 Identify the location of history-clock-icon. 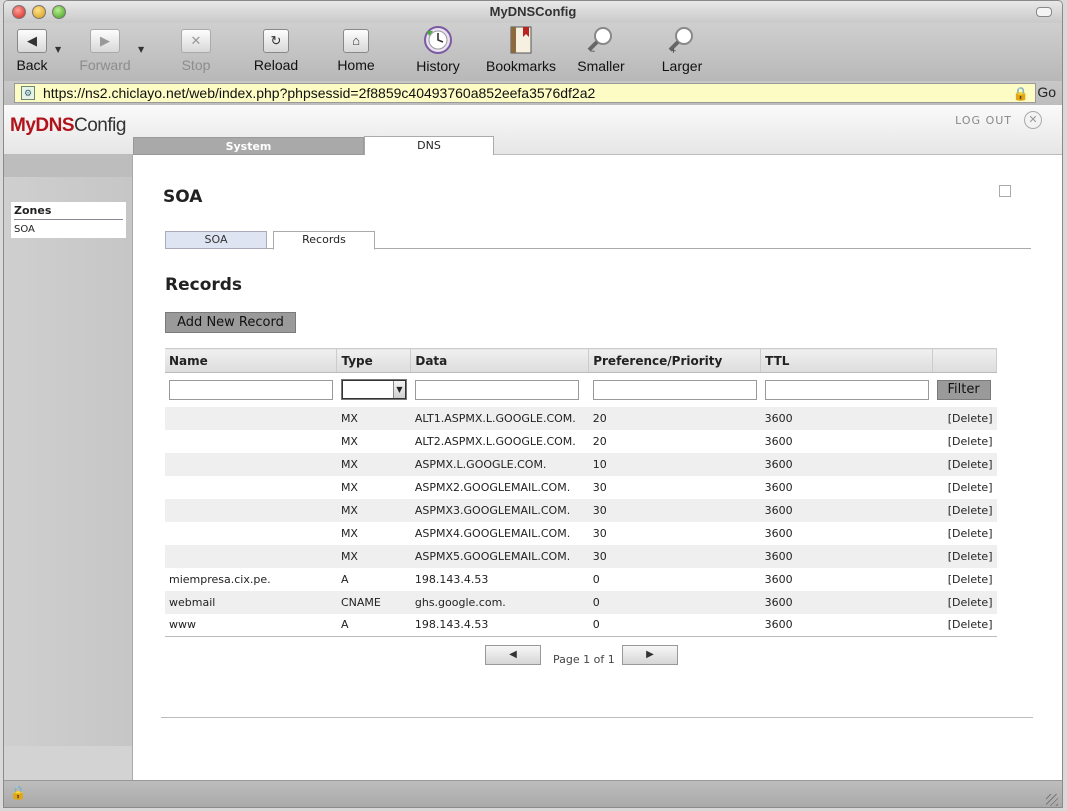
(438, 40).